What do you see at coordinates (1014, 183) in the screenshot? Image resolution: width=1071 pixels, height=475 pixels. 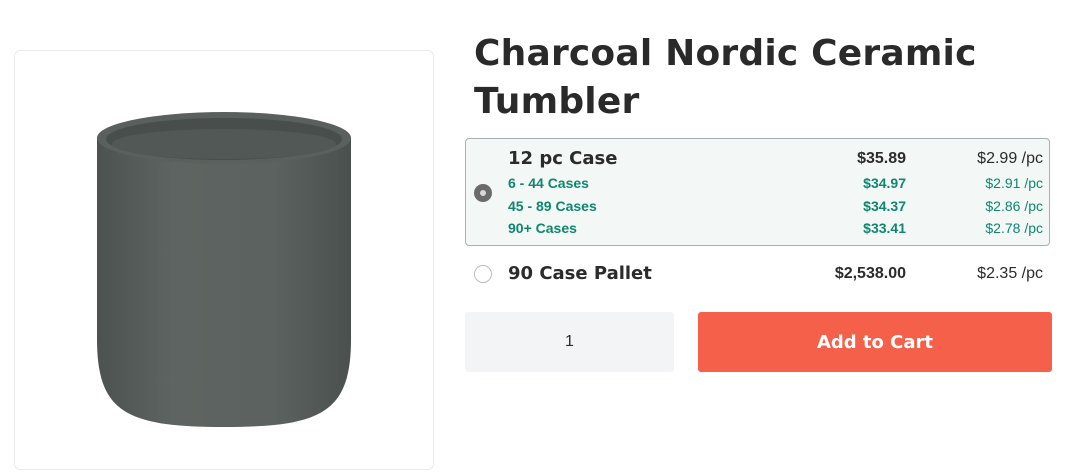 I see `tier-unit-price: $2.91 /pc` at bounding box center [1014, 183].